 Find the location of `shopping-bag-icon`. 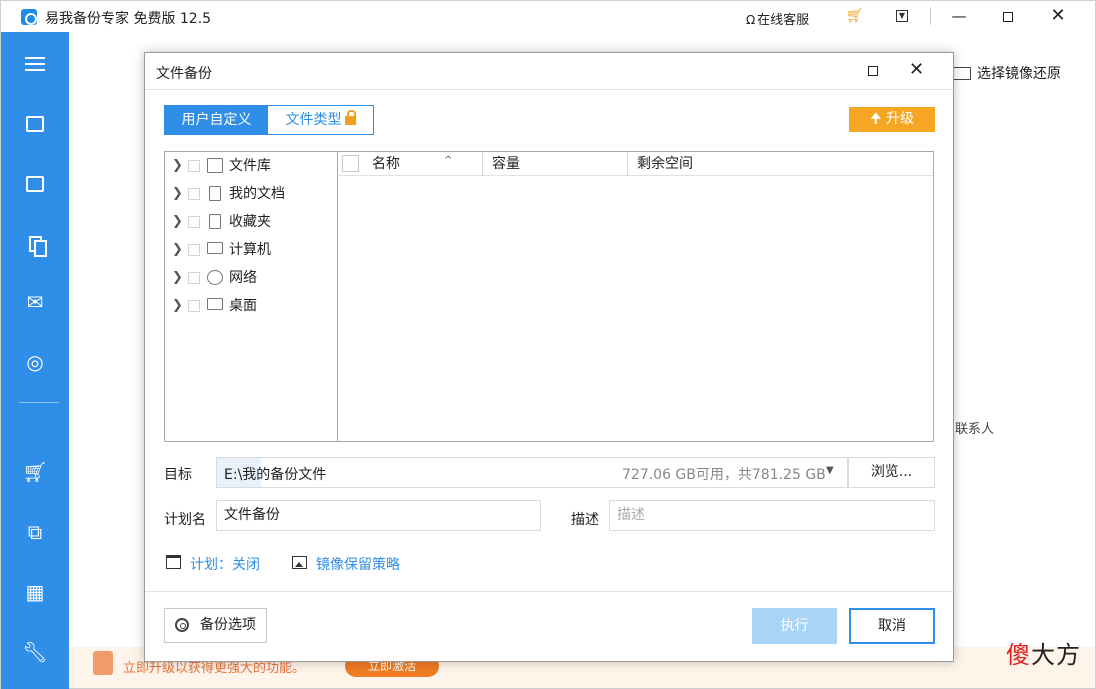

shopping-bag-icon is located at coordinates (103, 663).